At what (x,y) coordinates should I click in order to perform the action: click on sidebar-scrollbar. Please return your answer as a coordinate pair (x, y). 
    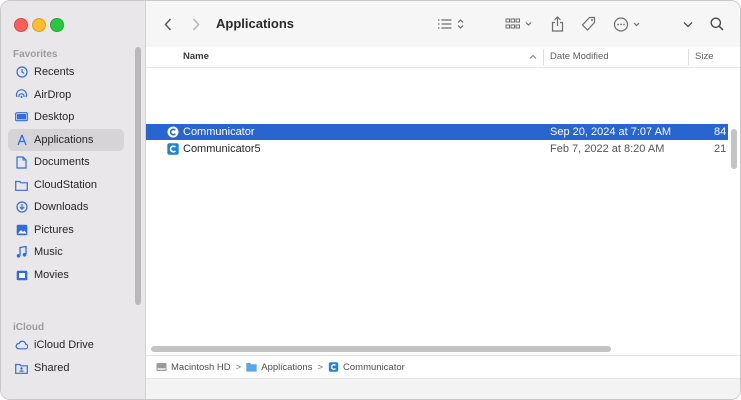
    Looking at the image, I should click on (138, 176).